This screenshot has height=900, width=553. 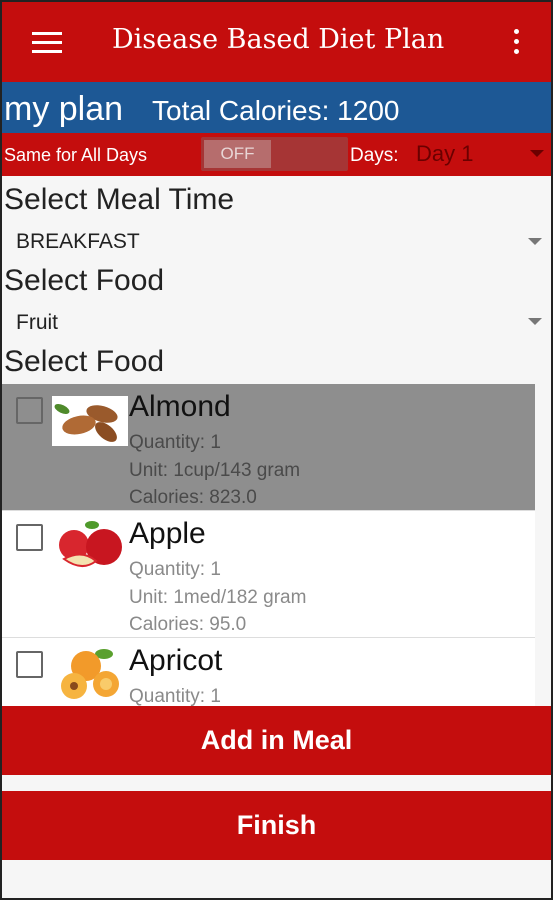 I want to click on food-calories: Calories: 823.0, so click(x=193, y=497).